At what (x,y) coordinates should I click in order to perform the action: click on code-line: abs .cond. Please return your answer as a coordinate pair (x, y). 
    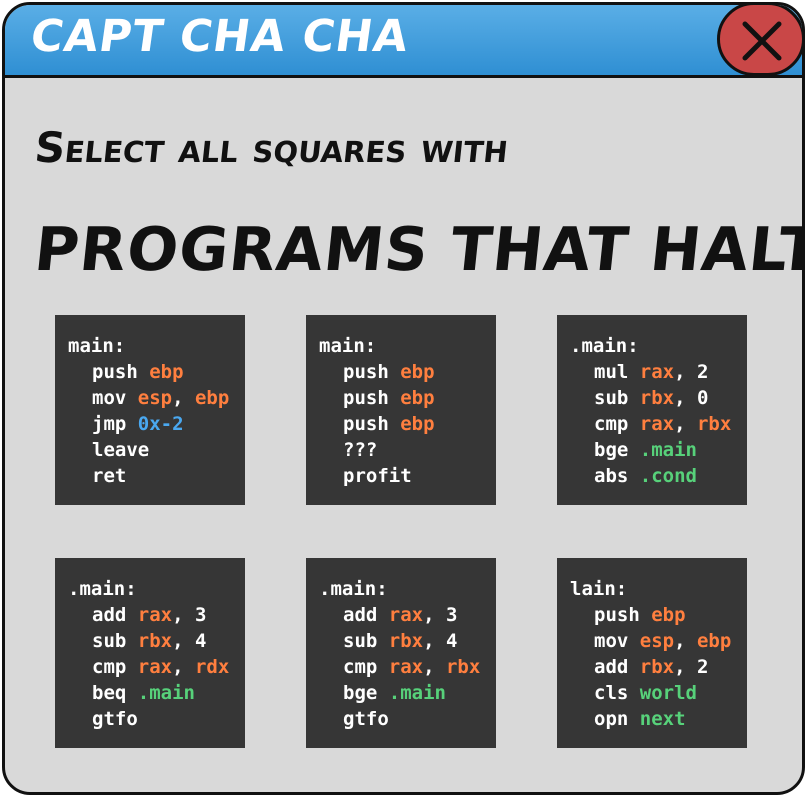
    Looking at the image, I should click on (658, 476).